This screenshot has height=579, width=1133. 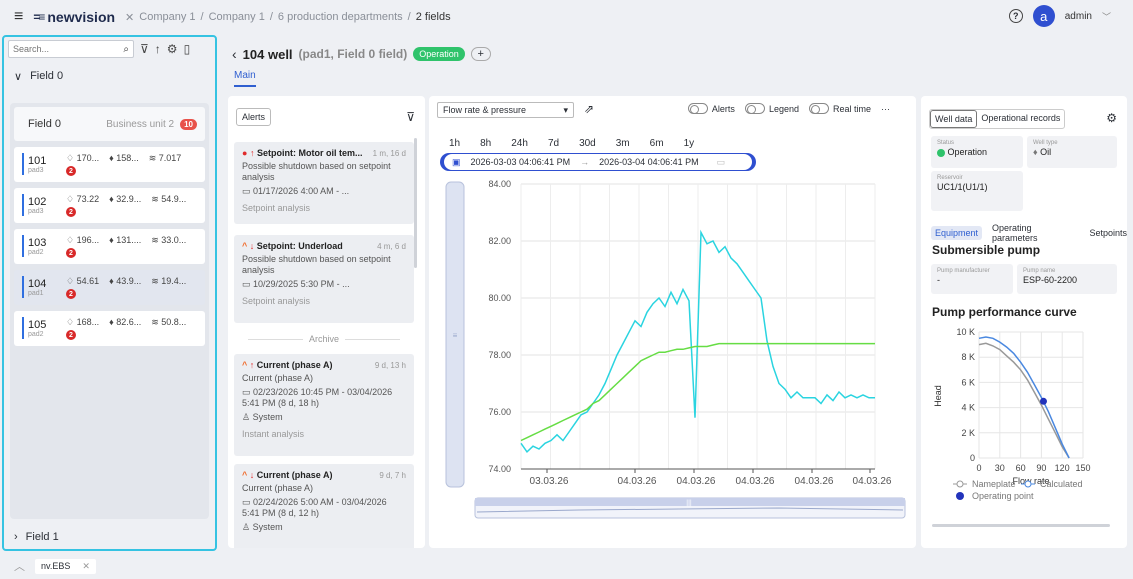 What do you see at coordinates (553, 143) in the screenshot?
I see `range-7d: 7d` at bounding box center [553, 143].